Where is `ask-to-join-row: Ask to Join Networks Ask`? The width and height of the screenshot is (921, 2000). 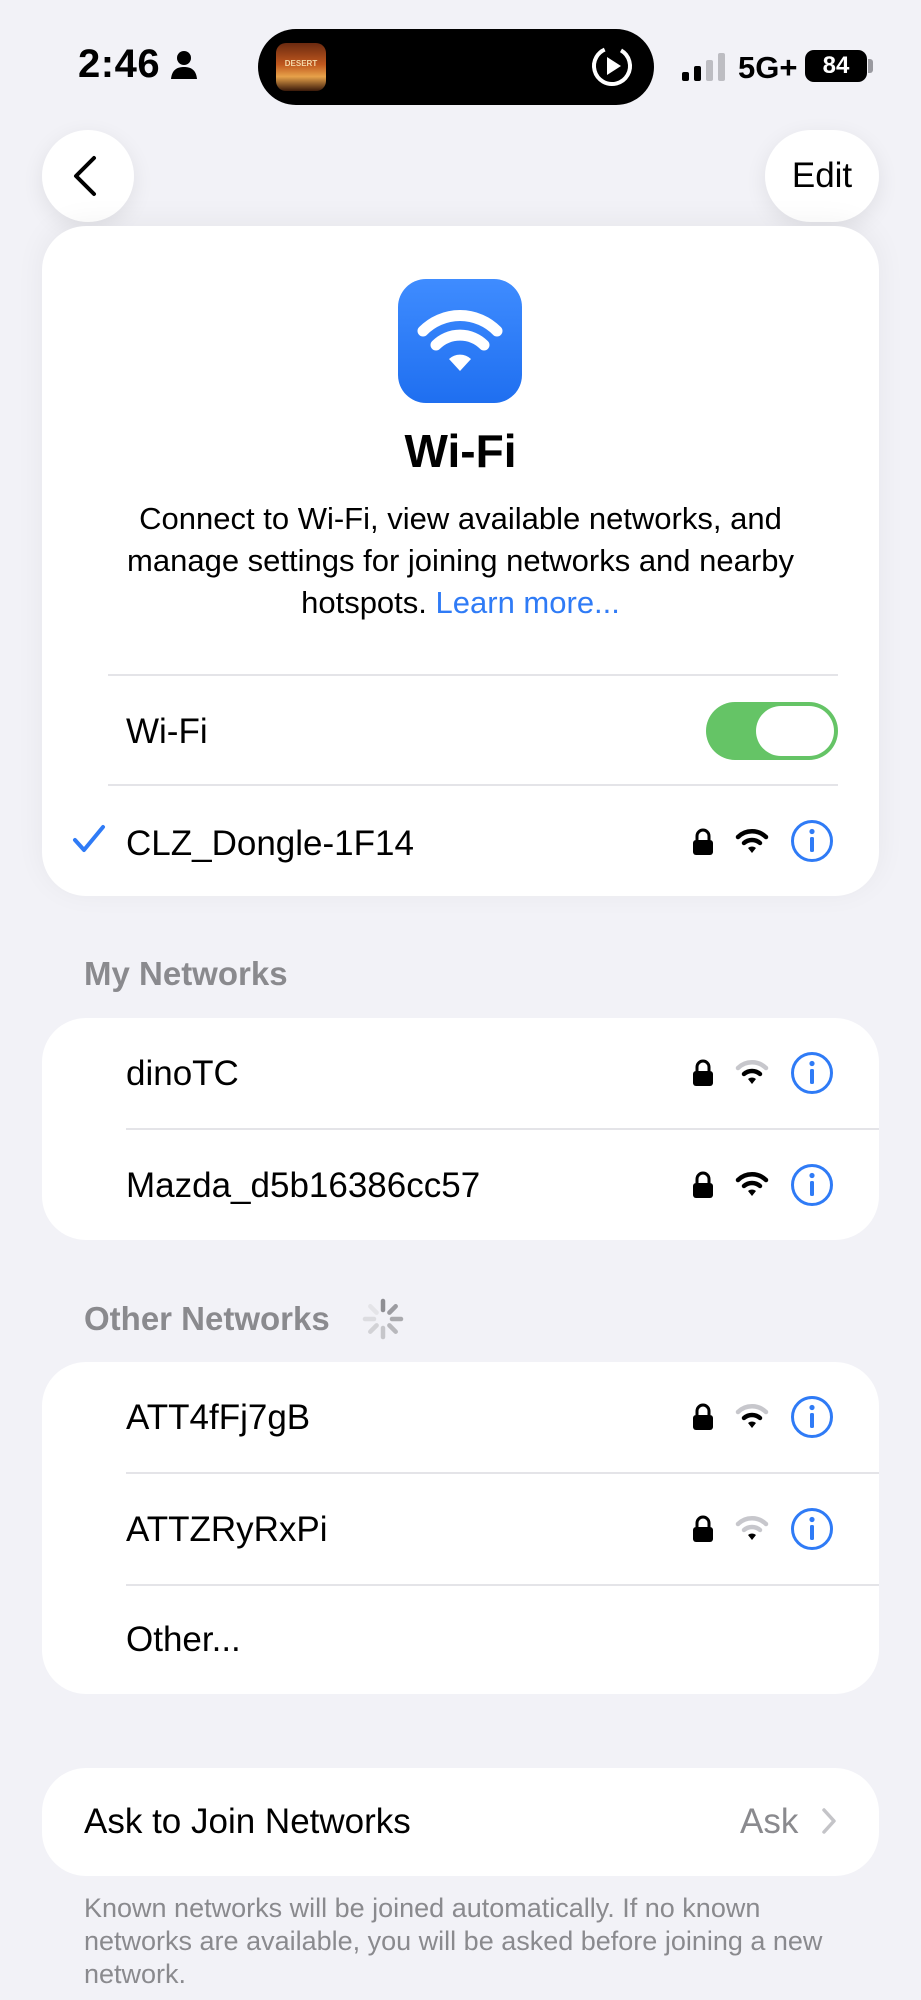
ask-to-join-row: Ask to Join Networks Ask is located at coordinates (460, 1822).